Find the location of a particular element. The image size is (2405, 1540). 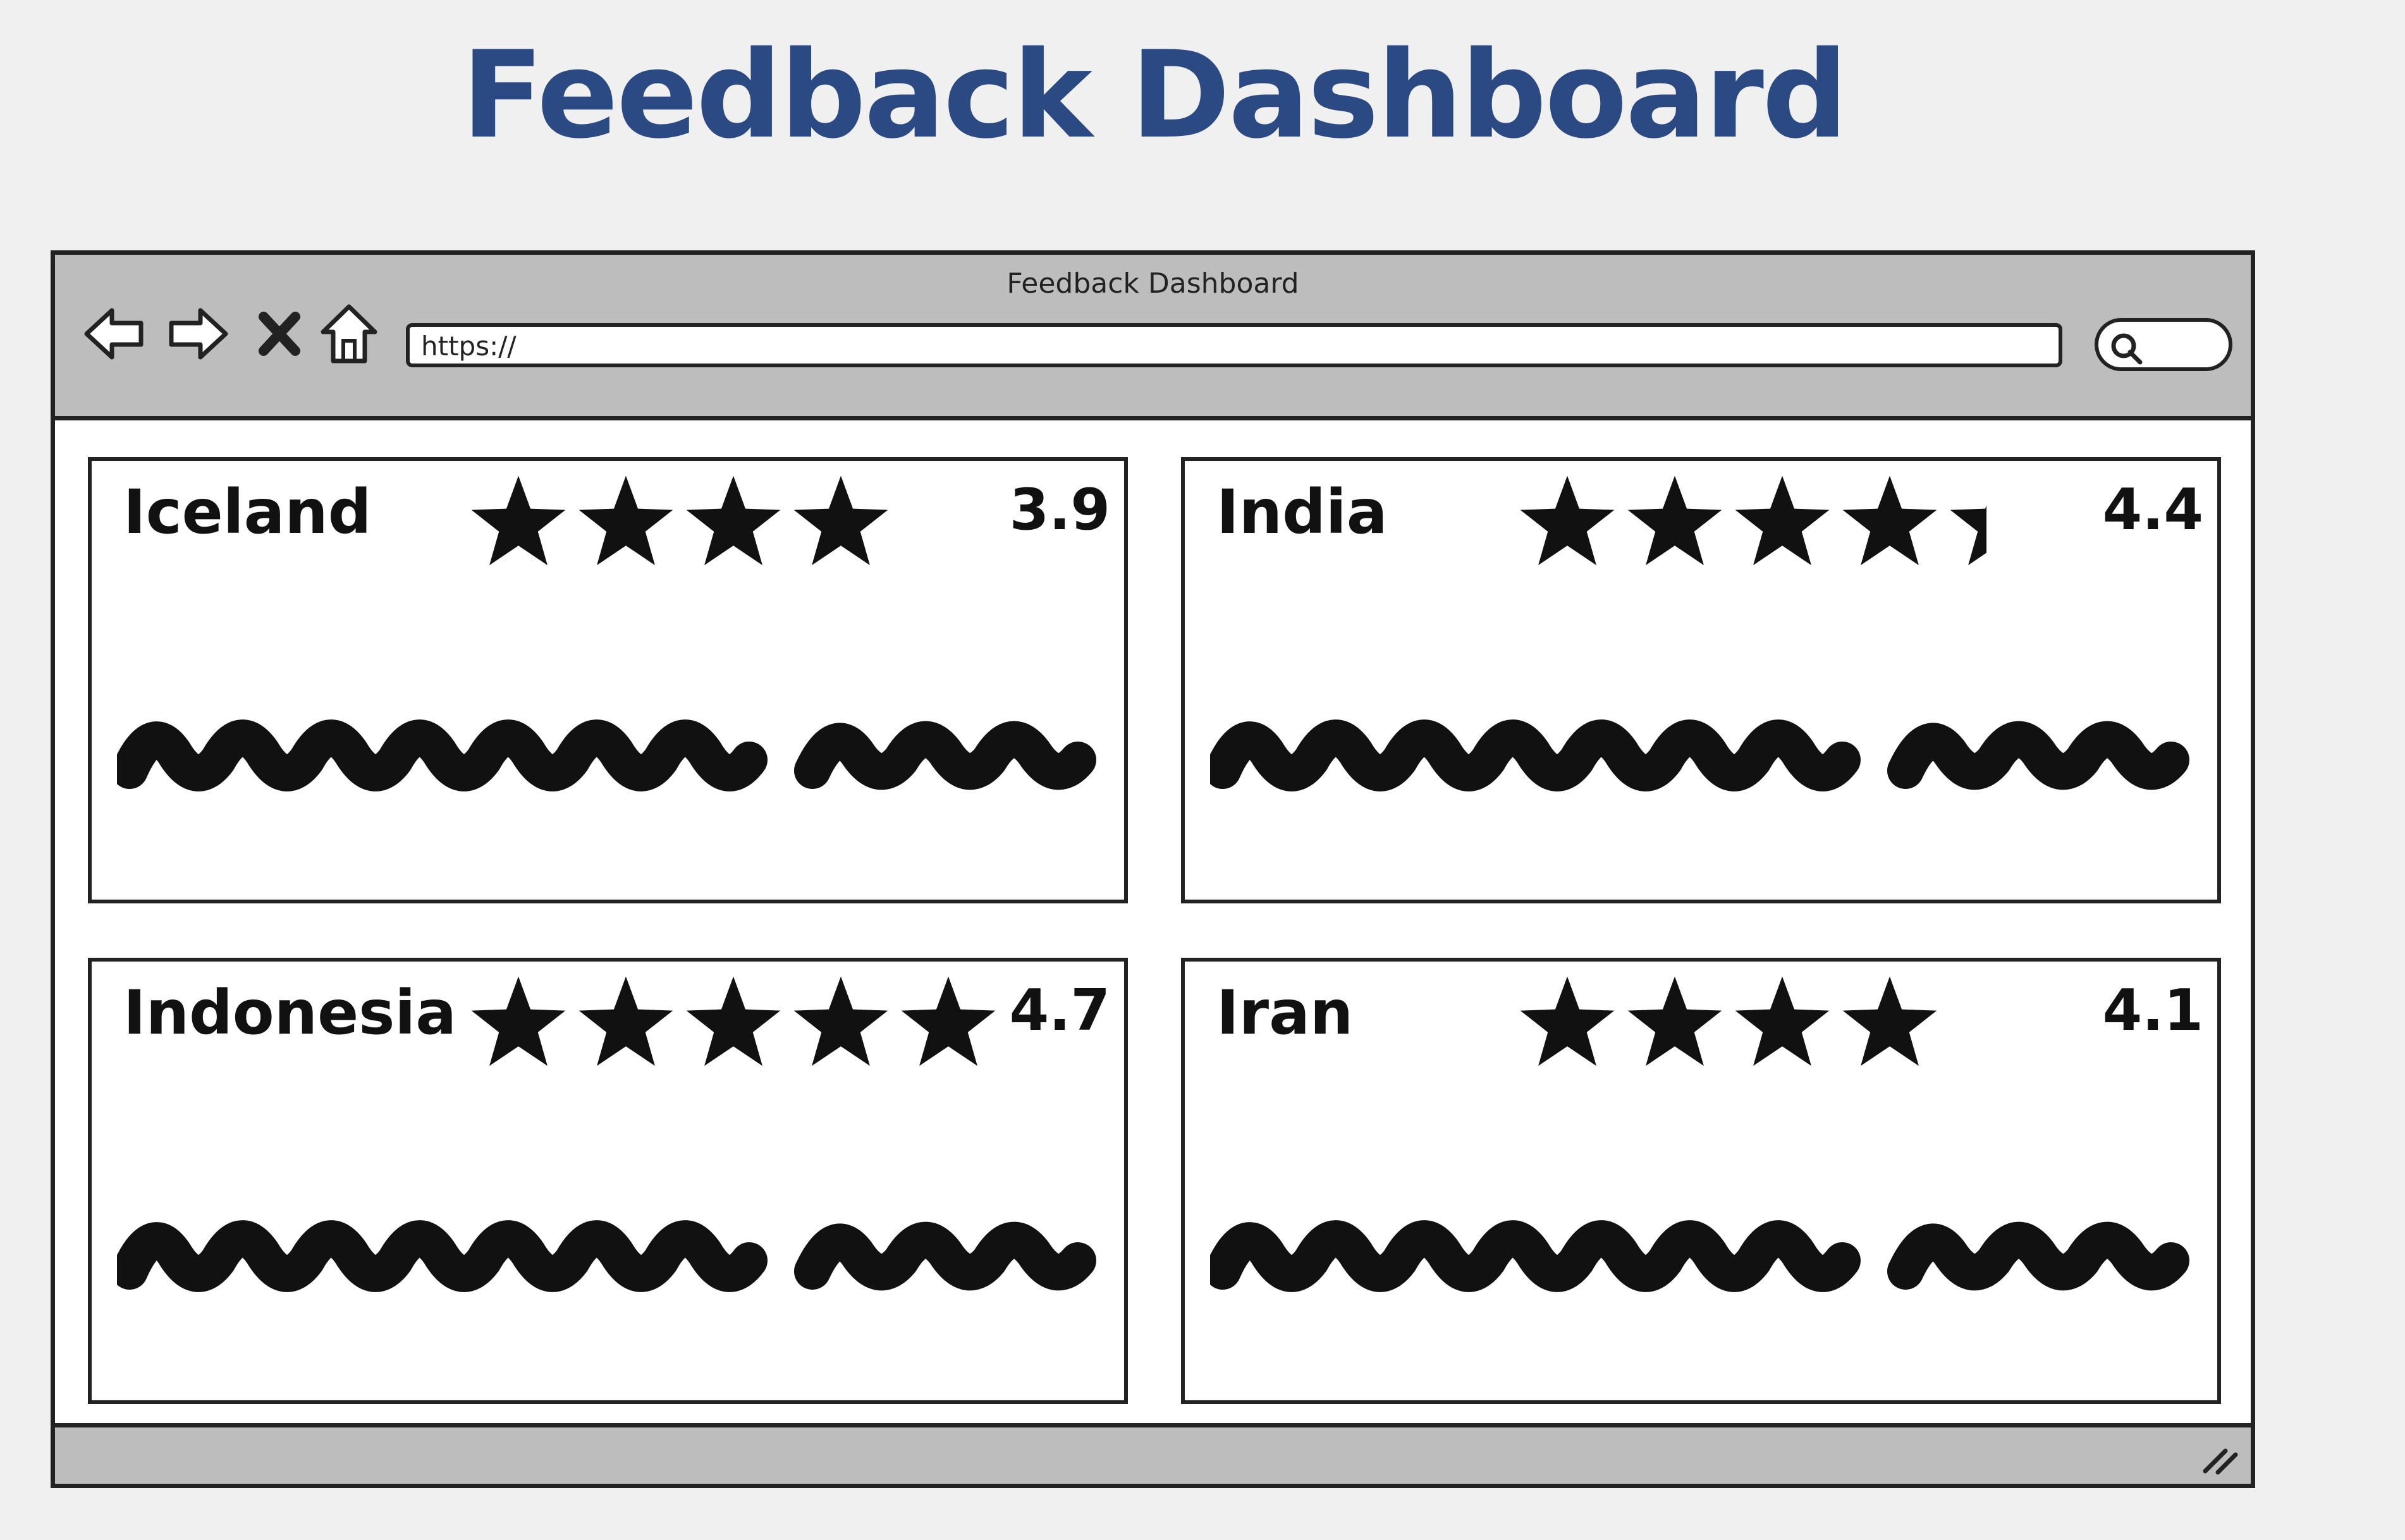

feedback-card: Iran 4.1 is located at coordinates (1701, 1181).